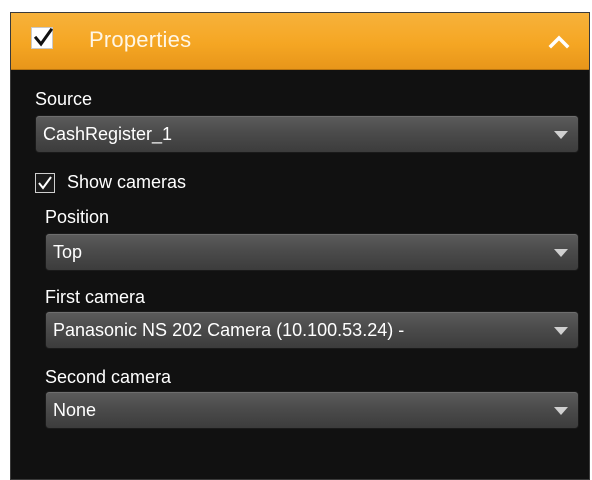 The image size is (592, 480). Describe the element at coordinates (77, 217) in the screenshot. I see `position-label: Position` at that location.